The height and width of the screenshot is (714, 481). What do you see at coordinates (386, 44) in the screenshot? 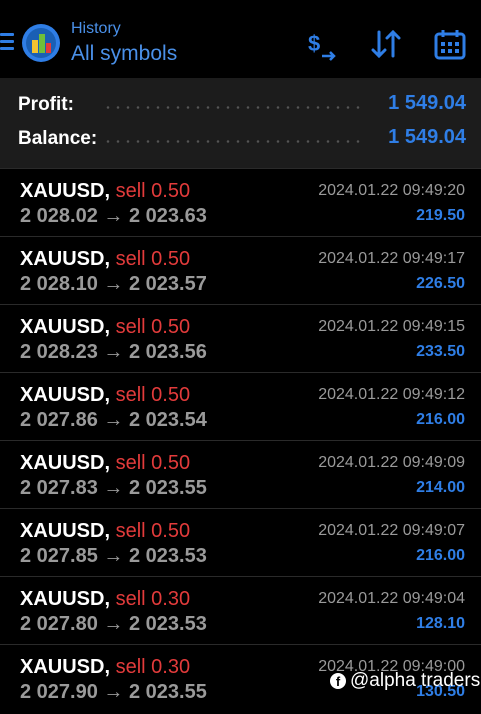
I see `sort-arrows-icon` at bounding box center [386, 44].